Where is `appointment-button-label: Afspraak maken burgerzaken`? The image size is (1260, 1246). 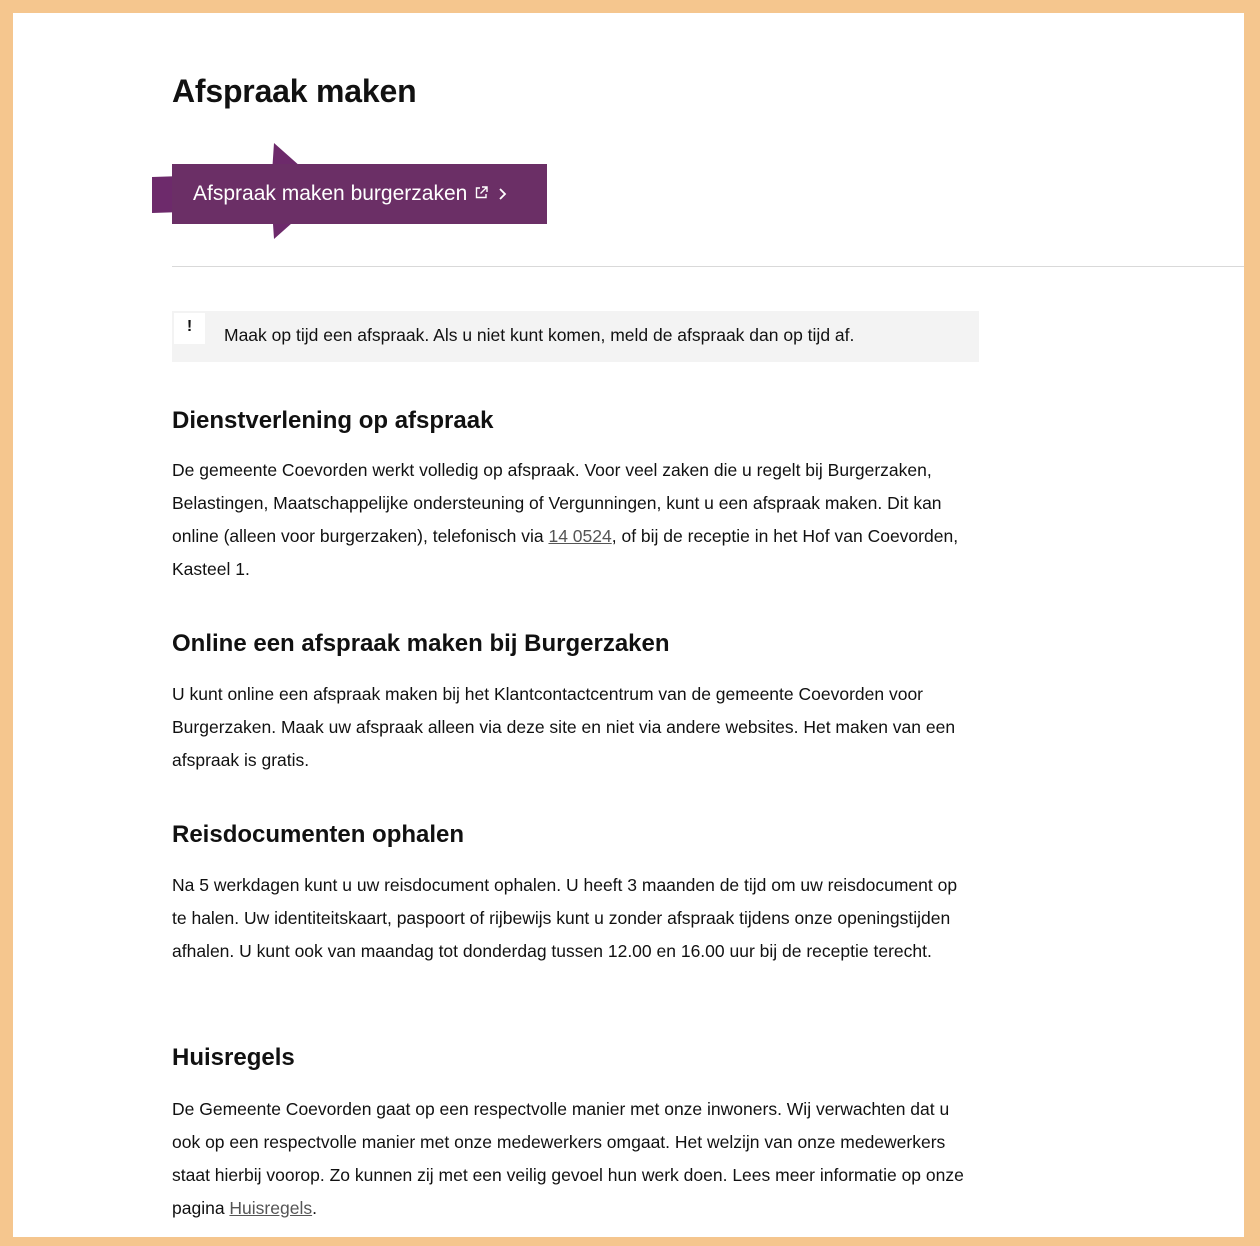 appointment-button-label: Afspraak maken burgerzaken is located at coordinates (330, 193).